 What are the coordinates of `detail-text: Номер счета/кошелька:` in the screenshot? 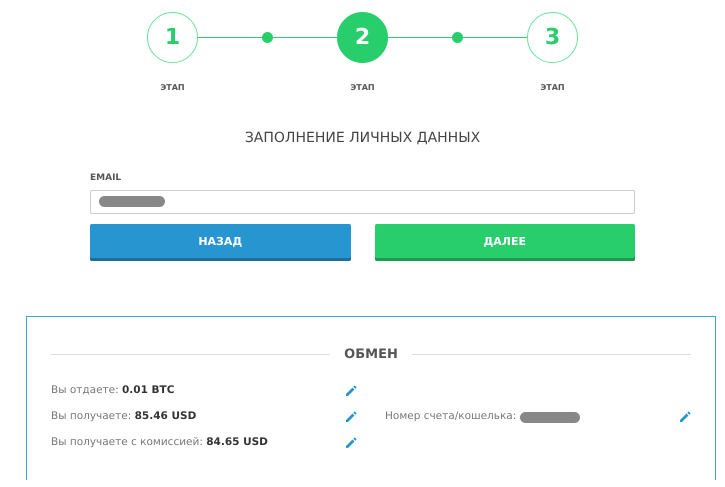 It's located at (450, 416).